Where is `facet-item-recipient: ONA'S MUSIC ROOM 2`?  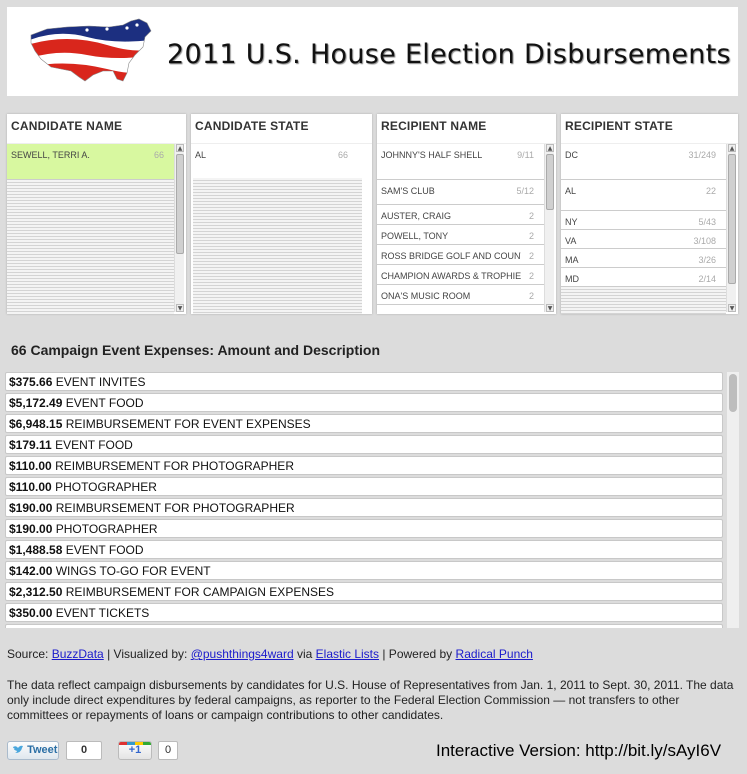 facet-item-recipient: ONA'S MUSIC ROOM 2 is located at coordinates (460, 295).